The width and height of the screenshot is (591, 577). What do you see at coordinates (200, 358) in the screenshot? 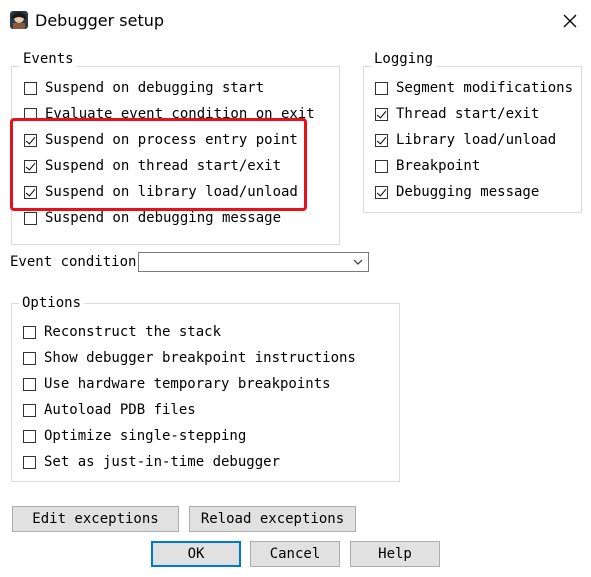
I see `checkbox-label: Show debugger breakpoint instructions` at bounding box center [200, 358].